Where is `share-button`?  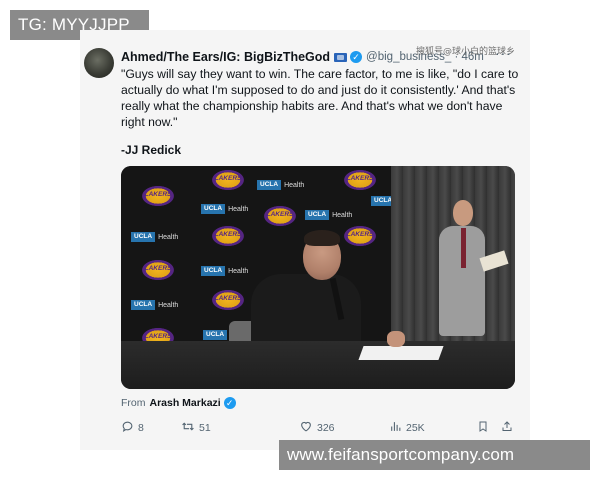
share-button is located at coordinates (509, 428).